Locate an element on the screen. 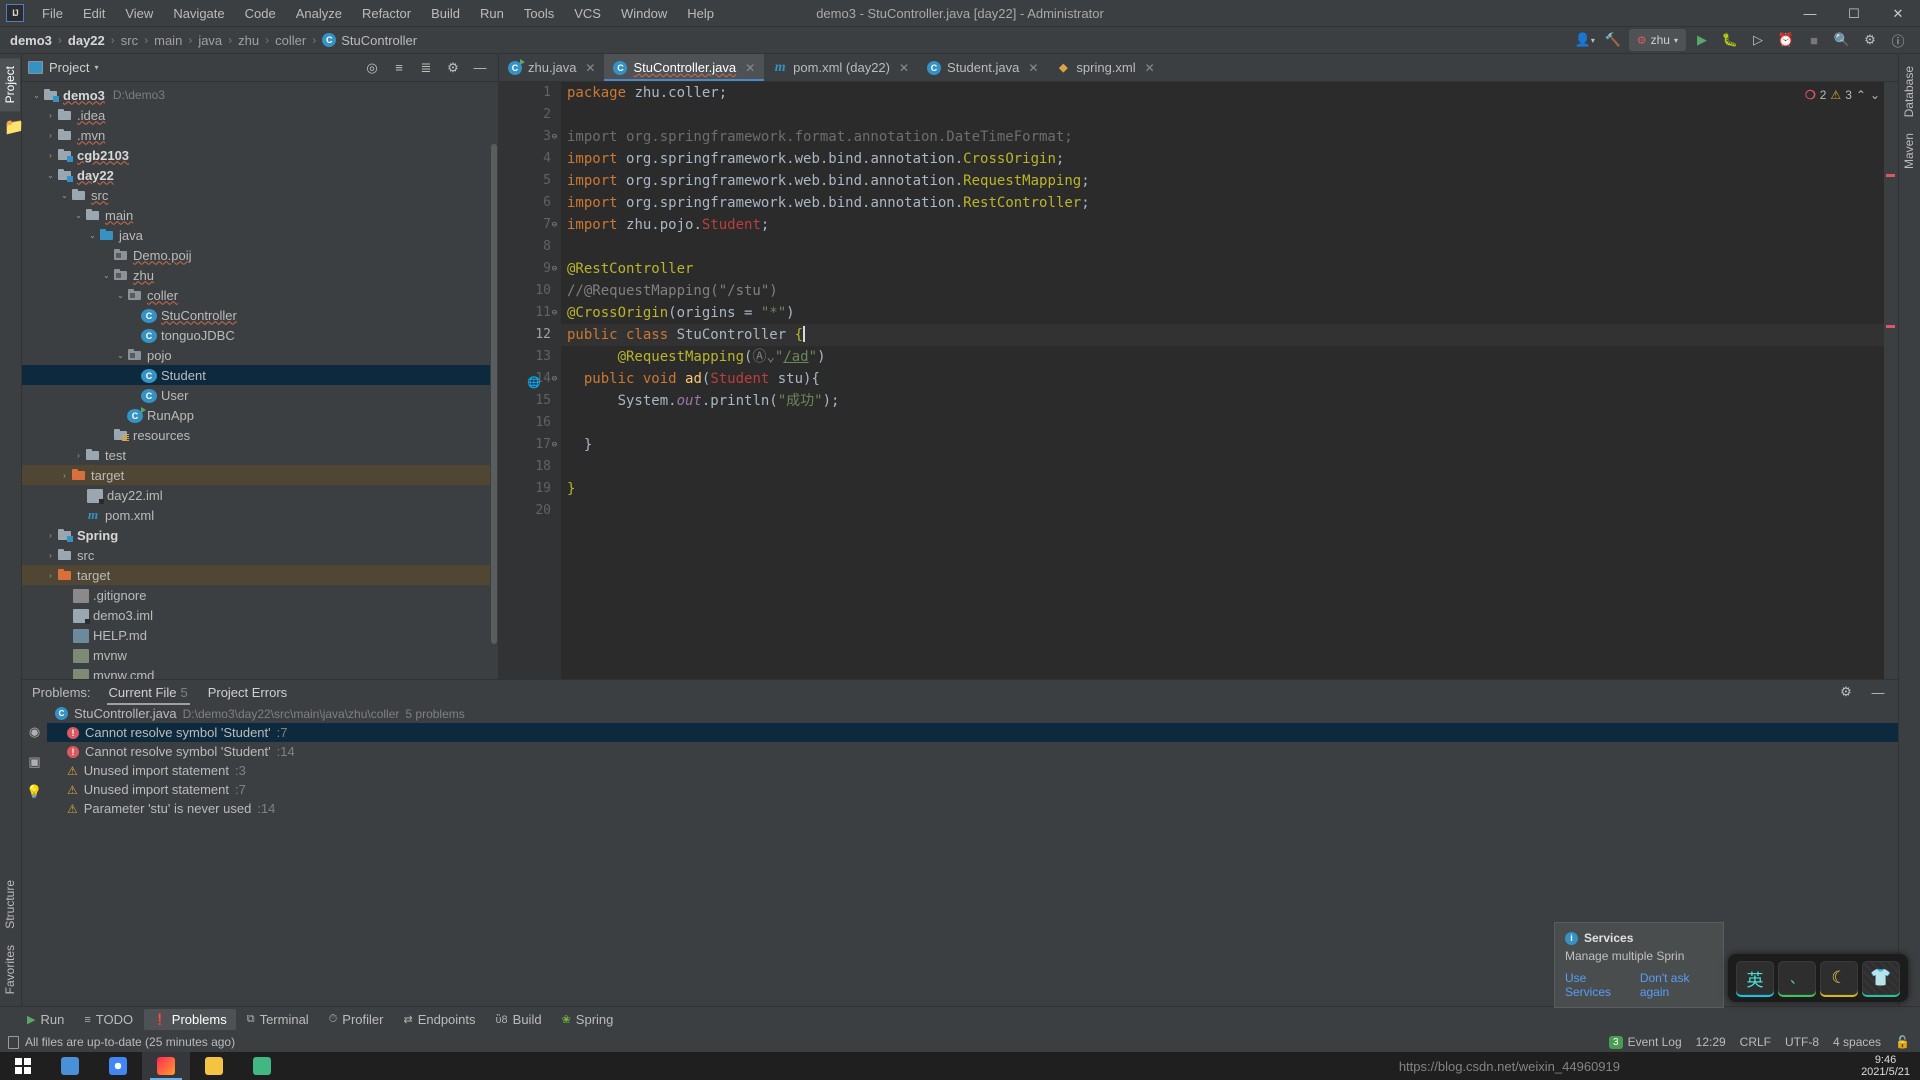 This screenshot has width=1920, height=1080. line-number: 16 is located at coordinates (530, 423).